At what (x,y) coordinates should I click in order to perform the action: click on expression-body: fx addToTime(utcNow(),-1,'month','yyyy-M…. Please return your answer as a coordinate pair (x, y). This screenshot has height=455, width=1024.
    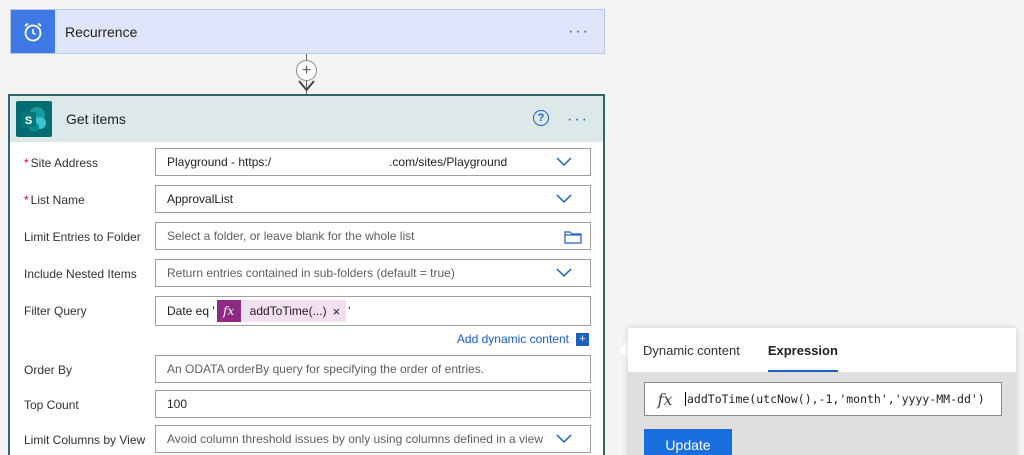
    Looking at the image, I should click on (822, 413).